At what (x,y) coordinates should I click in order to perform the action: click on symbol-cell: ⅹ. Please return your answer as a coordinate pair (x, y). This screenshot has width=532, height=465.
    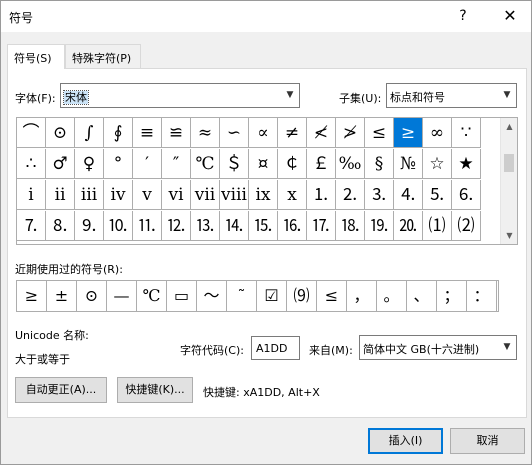
    Looking at the image, I should click on (292, 195).